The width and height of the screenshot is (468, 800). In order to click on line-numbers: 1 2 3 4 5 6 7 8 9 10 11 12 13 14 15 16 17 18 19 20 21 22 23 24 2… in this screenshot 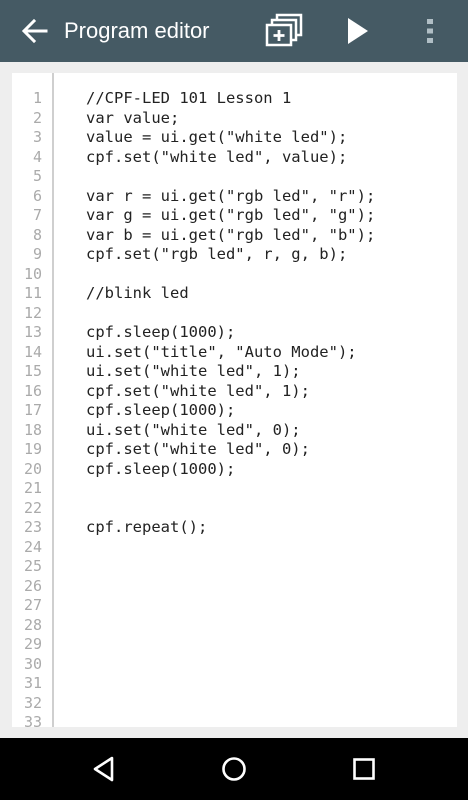, I will do `click(27, 408)`.